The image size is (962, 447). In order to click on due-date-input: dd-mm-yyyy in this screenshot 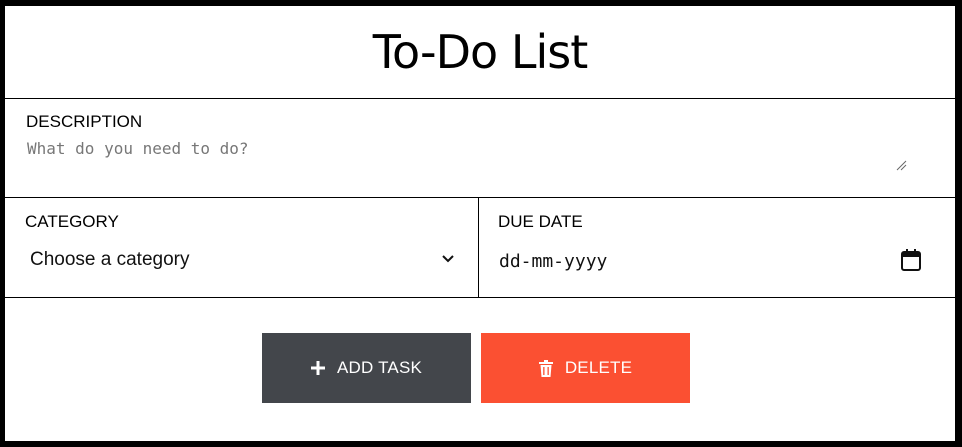, I will do `click(716, 261)`.